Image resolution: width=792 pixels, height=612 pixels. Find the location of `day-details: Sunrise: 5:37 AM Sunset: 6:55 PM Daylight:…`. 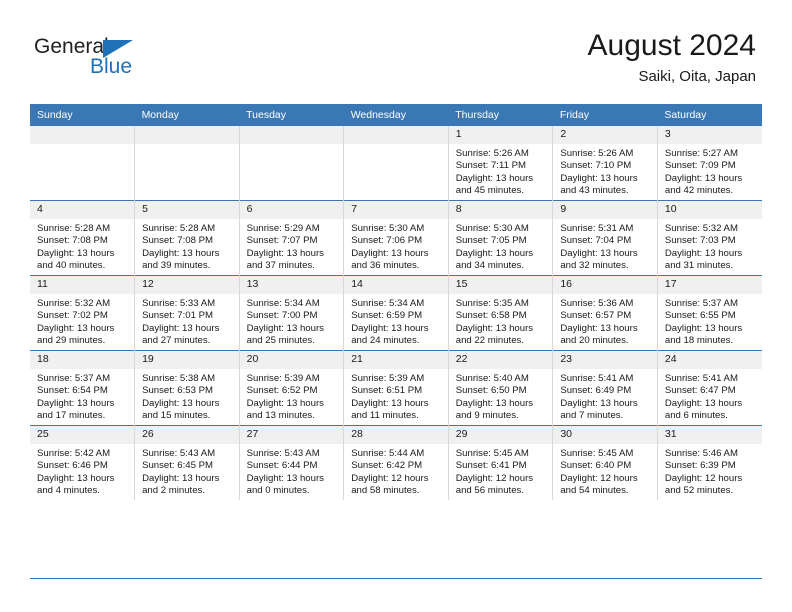

day-details: Sunrise: 5:37 AM Sunset: 6:55 PM Daylight:… is located at coordinates (710, 321).